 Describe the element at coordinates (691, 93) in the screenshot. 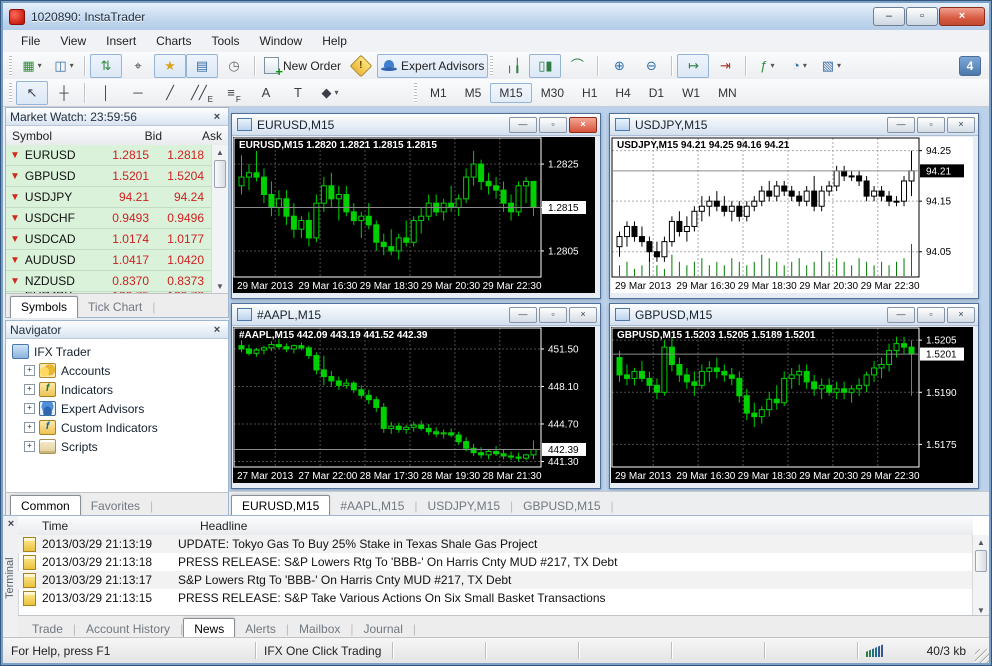

I see `timeframe-w1: W1` at that location.